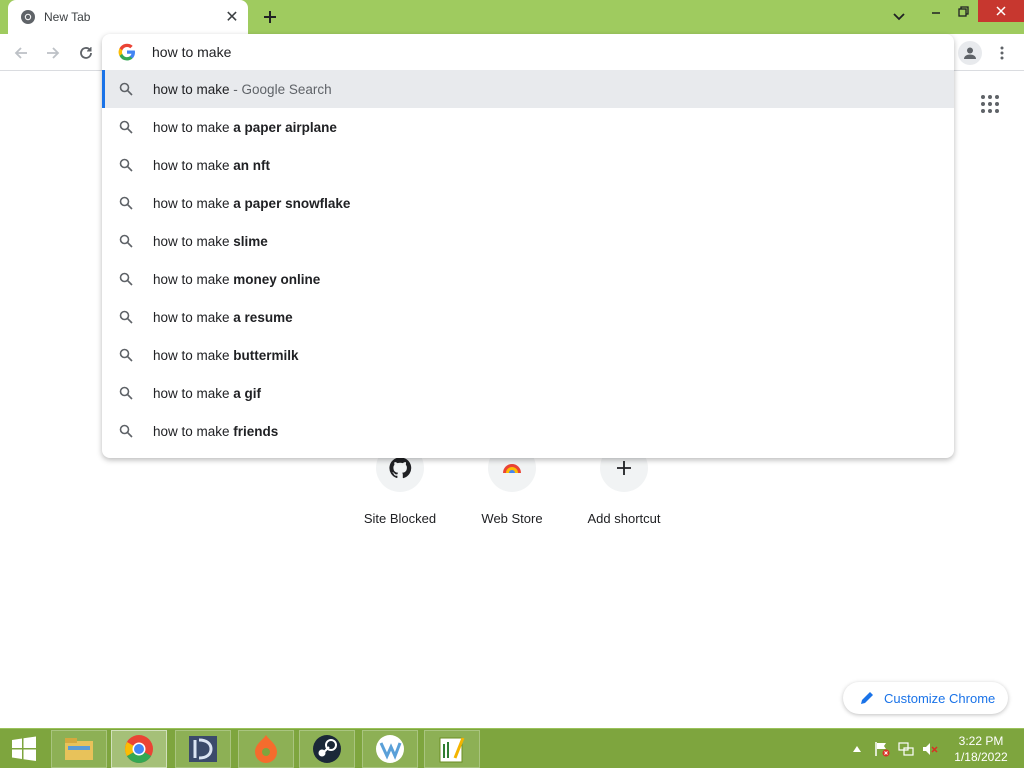 Image resolution: width=1024 pixels, height=768 pixels. What do you see at coordinates (981, 749) in the screenshot?
I see `system-clock: 3:22 PM 1/18/2022` at bounding box center [981, 749].